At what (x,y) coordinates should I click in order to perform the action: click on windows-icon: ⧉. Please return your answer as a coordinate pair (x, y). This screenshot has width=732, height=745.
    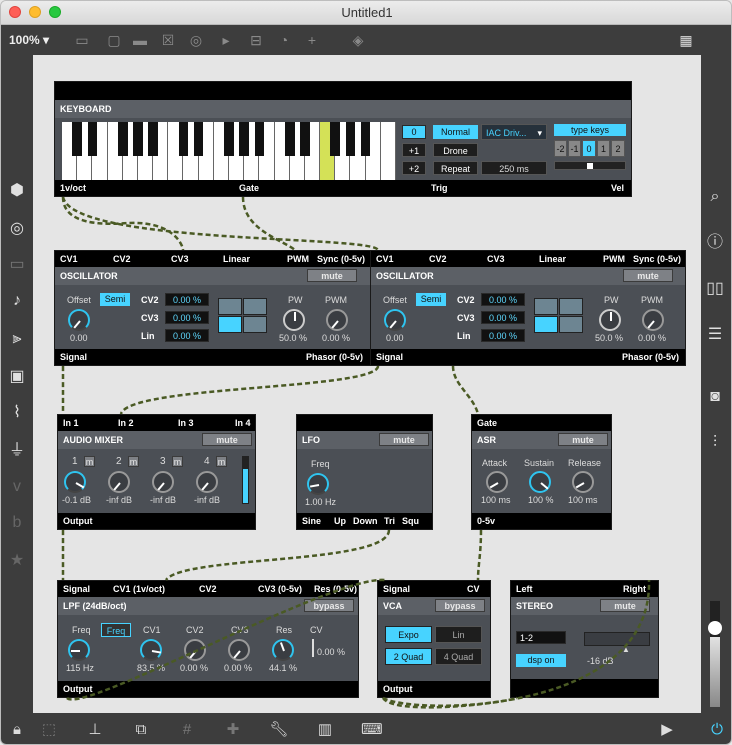
    Looking at the image, I should click on (141, 730).